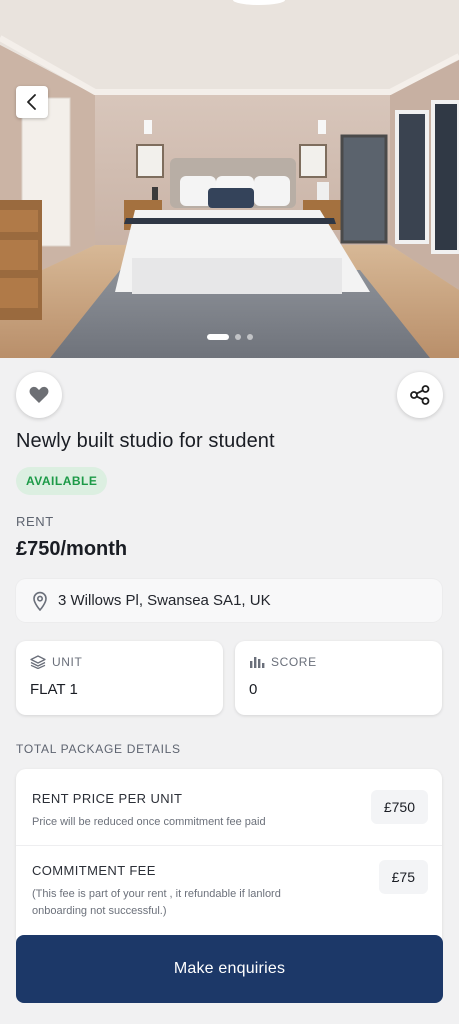  What do you see at coordinates (399, 807) in the screenshot?
I see `package-item-price: £750` at bounding box center [399, 807].